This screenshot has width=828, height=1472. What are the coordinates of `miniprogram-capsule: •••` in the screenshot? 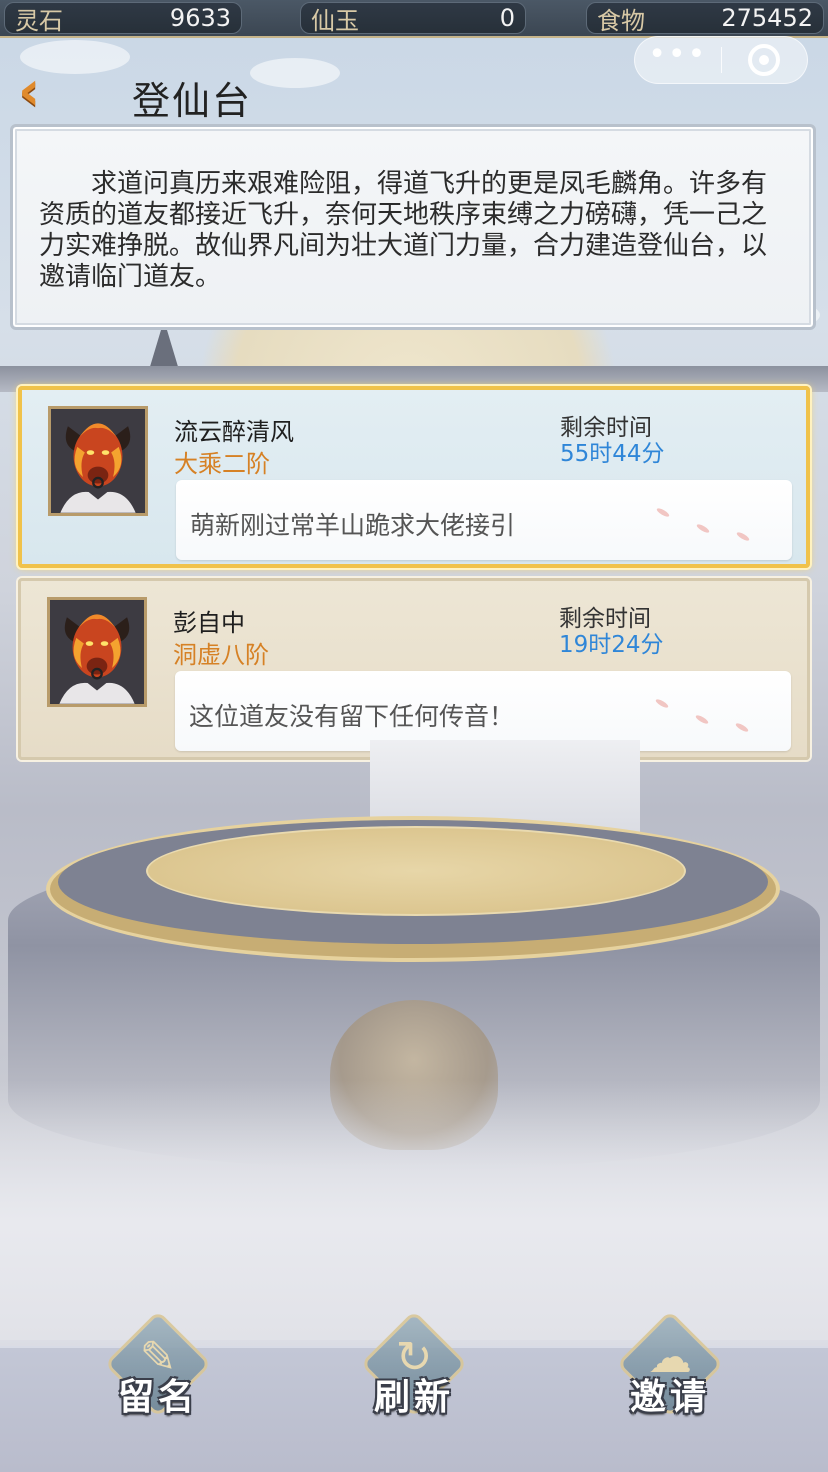 It's located at (721, 60).